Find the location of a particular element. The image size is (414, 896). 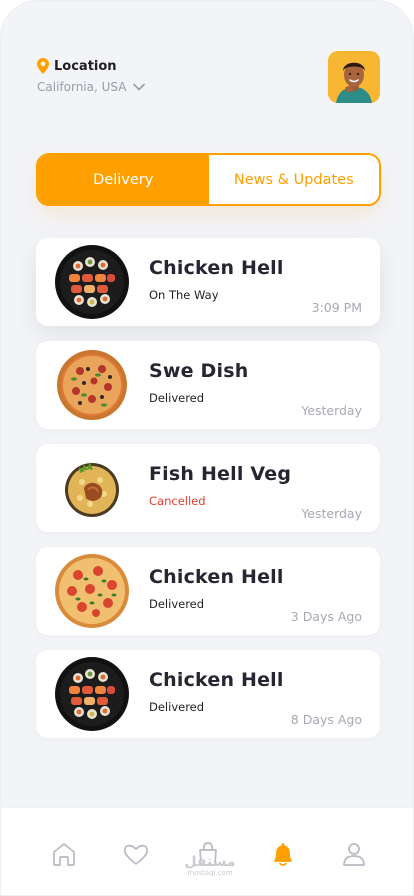

watermark-text: مستقل is located at coordinates (210, 862).